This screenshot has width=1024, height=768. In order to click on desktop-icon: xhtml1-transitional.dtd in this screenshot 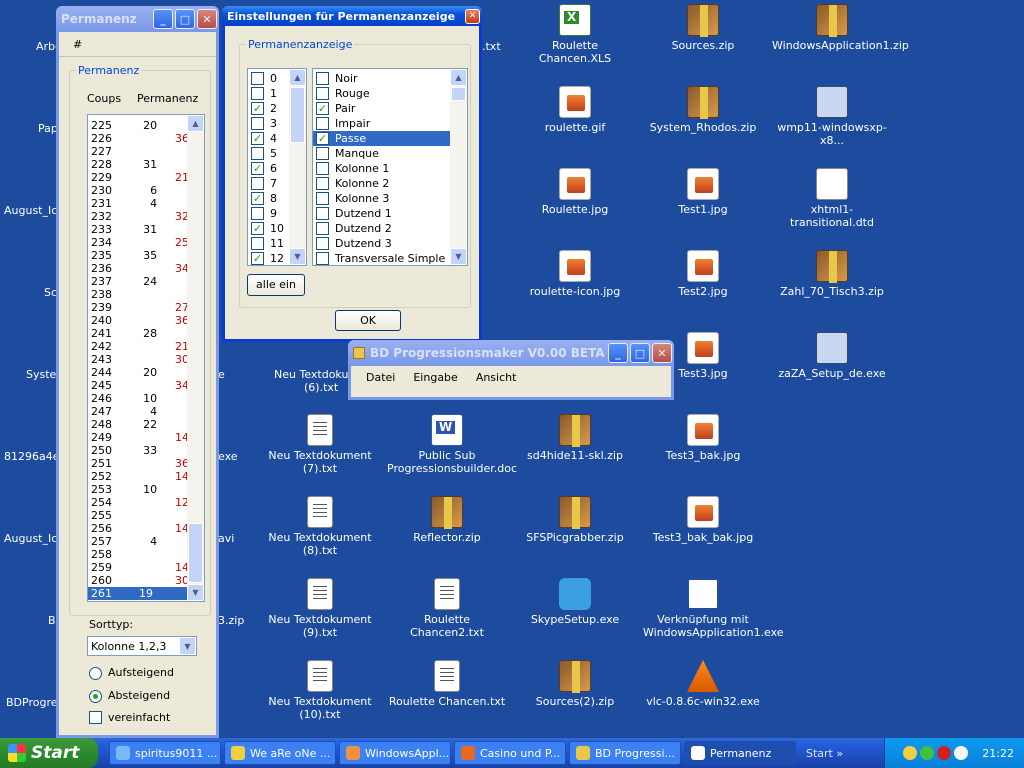, I will do `click(832, 198)`.